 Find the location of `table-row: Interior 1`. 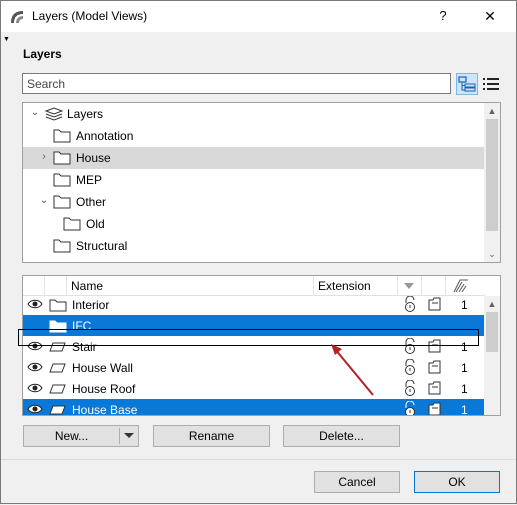

table-row: Interior 1 is located at coordinates (254, 304).